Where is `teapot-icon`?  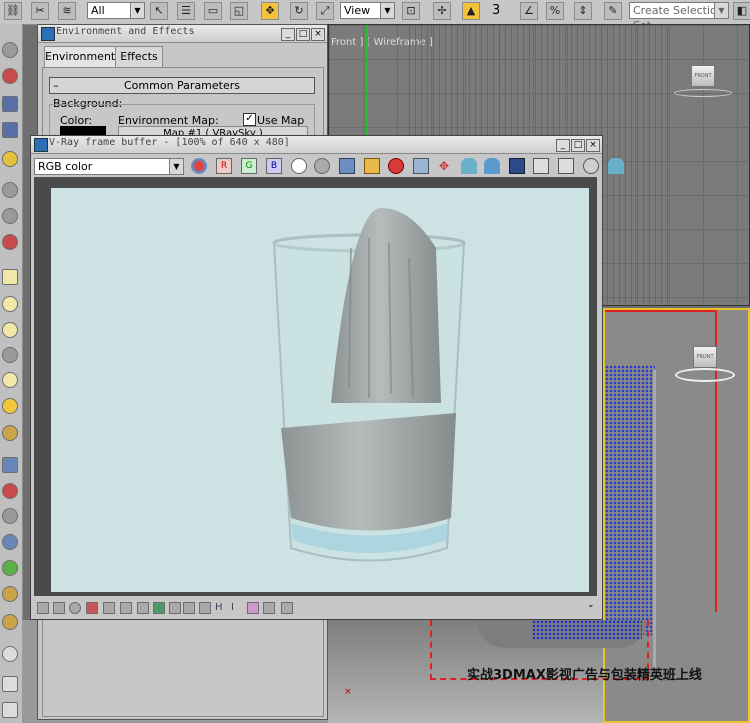 teapot-icon is located at coordinates (10, 242).